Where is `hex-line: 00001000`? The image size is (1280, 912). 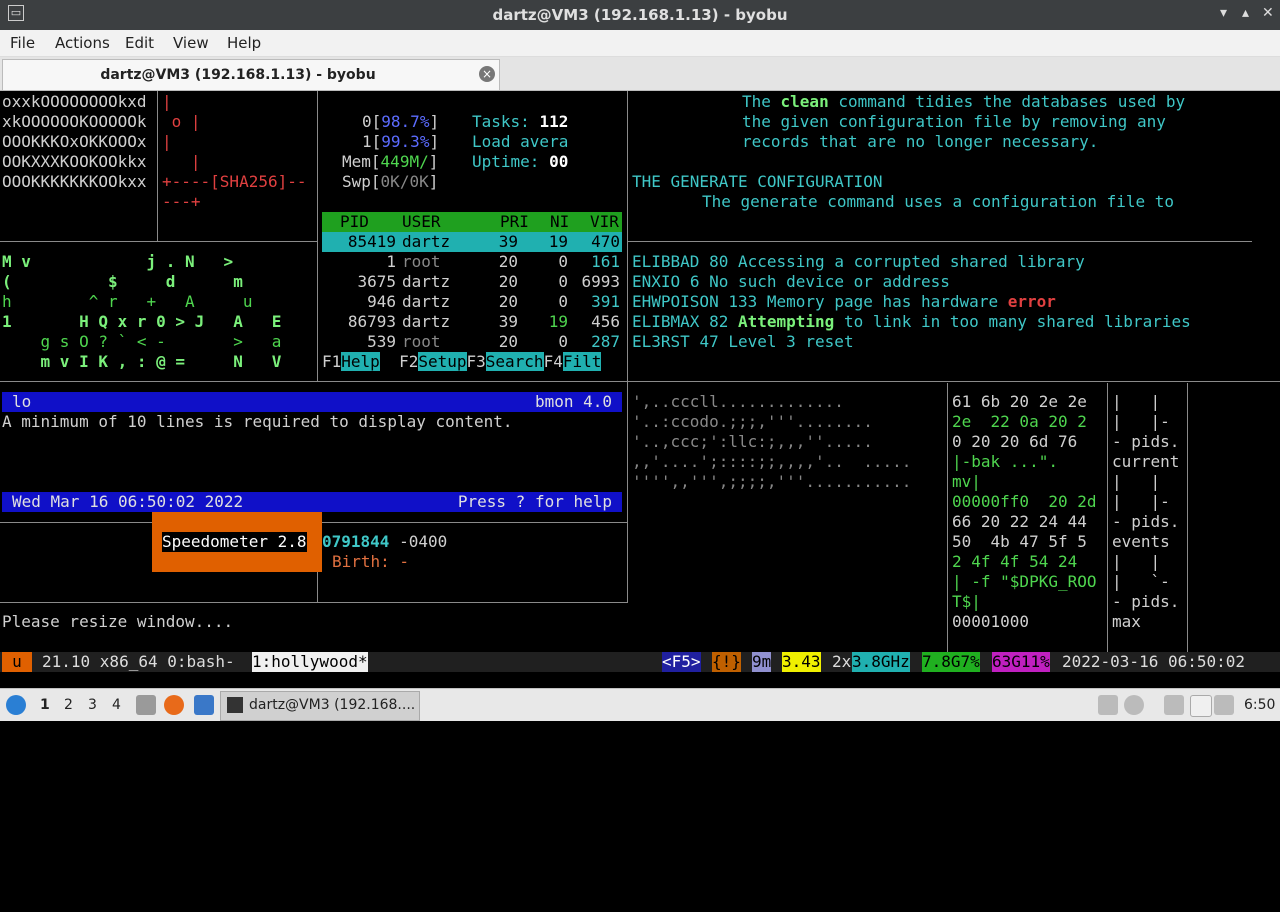
hex-line: 00001000 is located at coordinates (991, 621).